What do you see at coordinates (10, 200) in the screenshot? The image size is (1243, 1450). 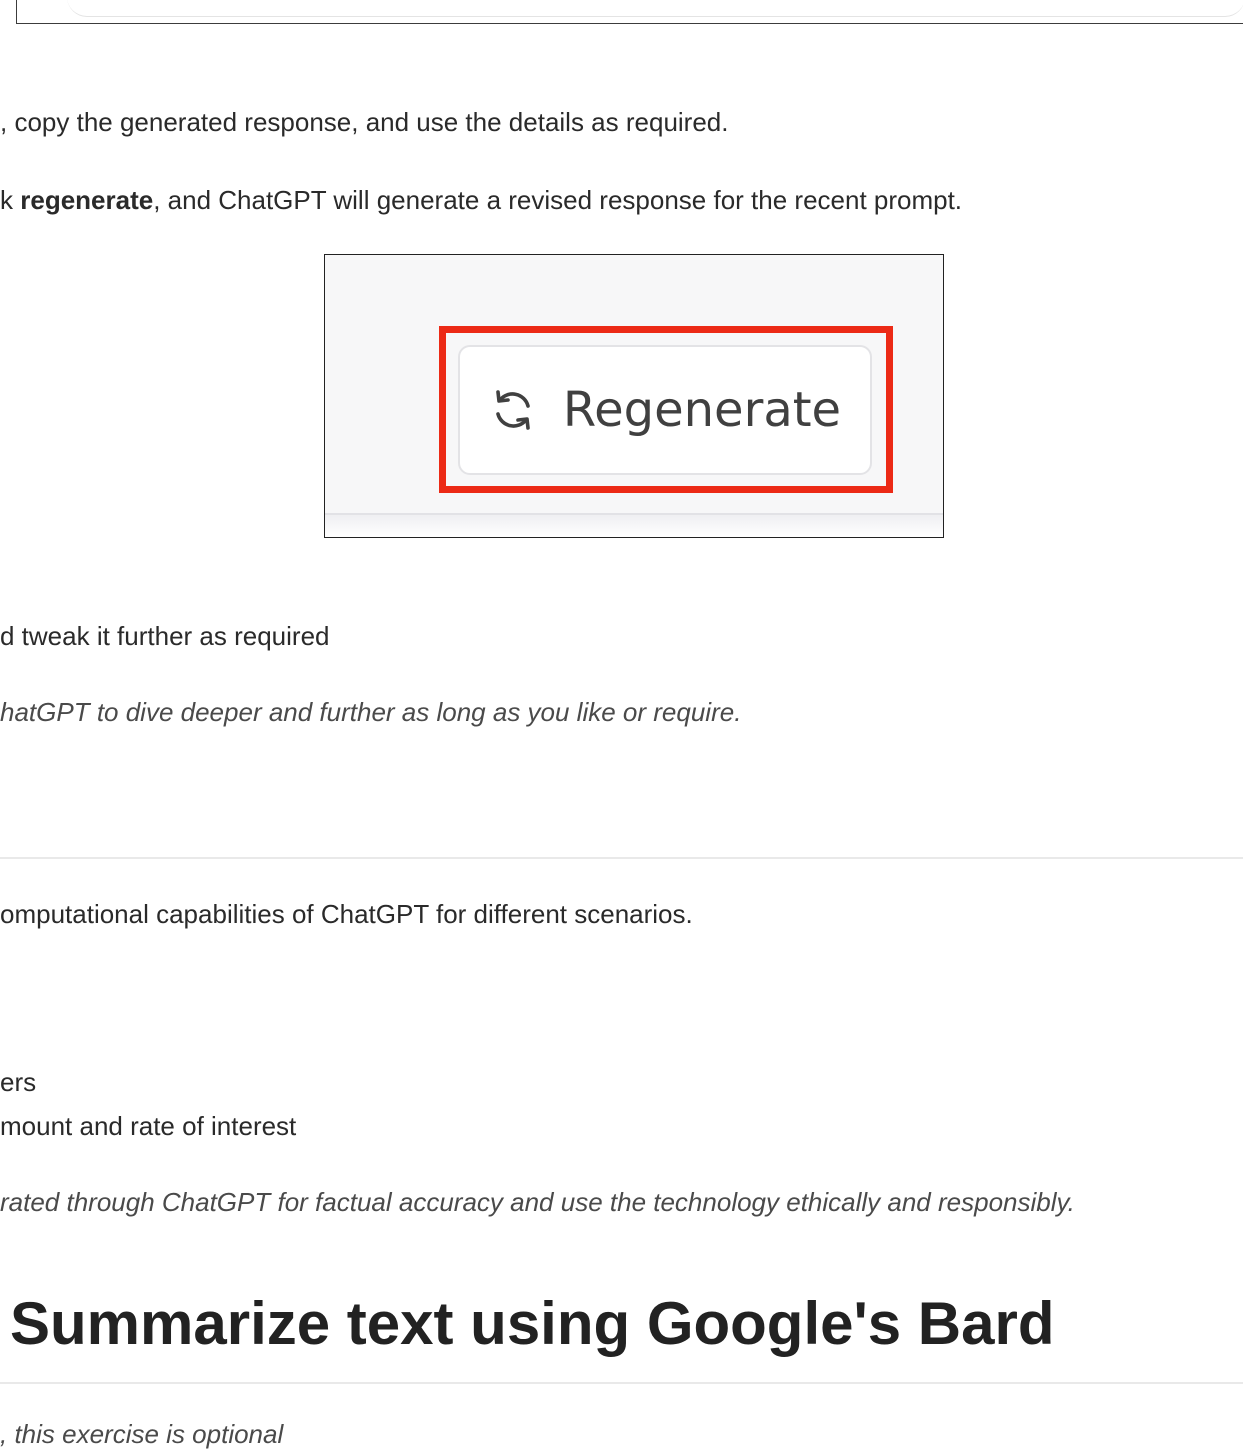 I see `instruction-regenerate-prefix: k` at bounding box center [10, 200].